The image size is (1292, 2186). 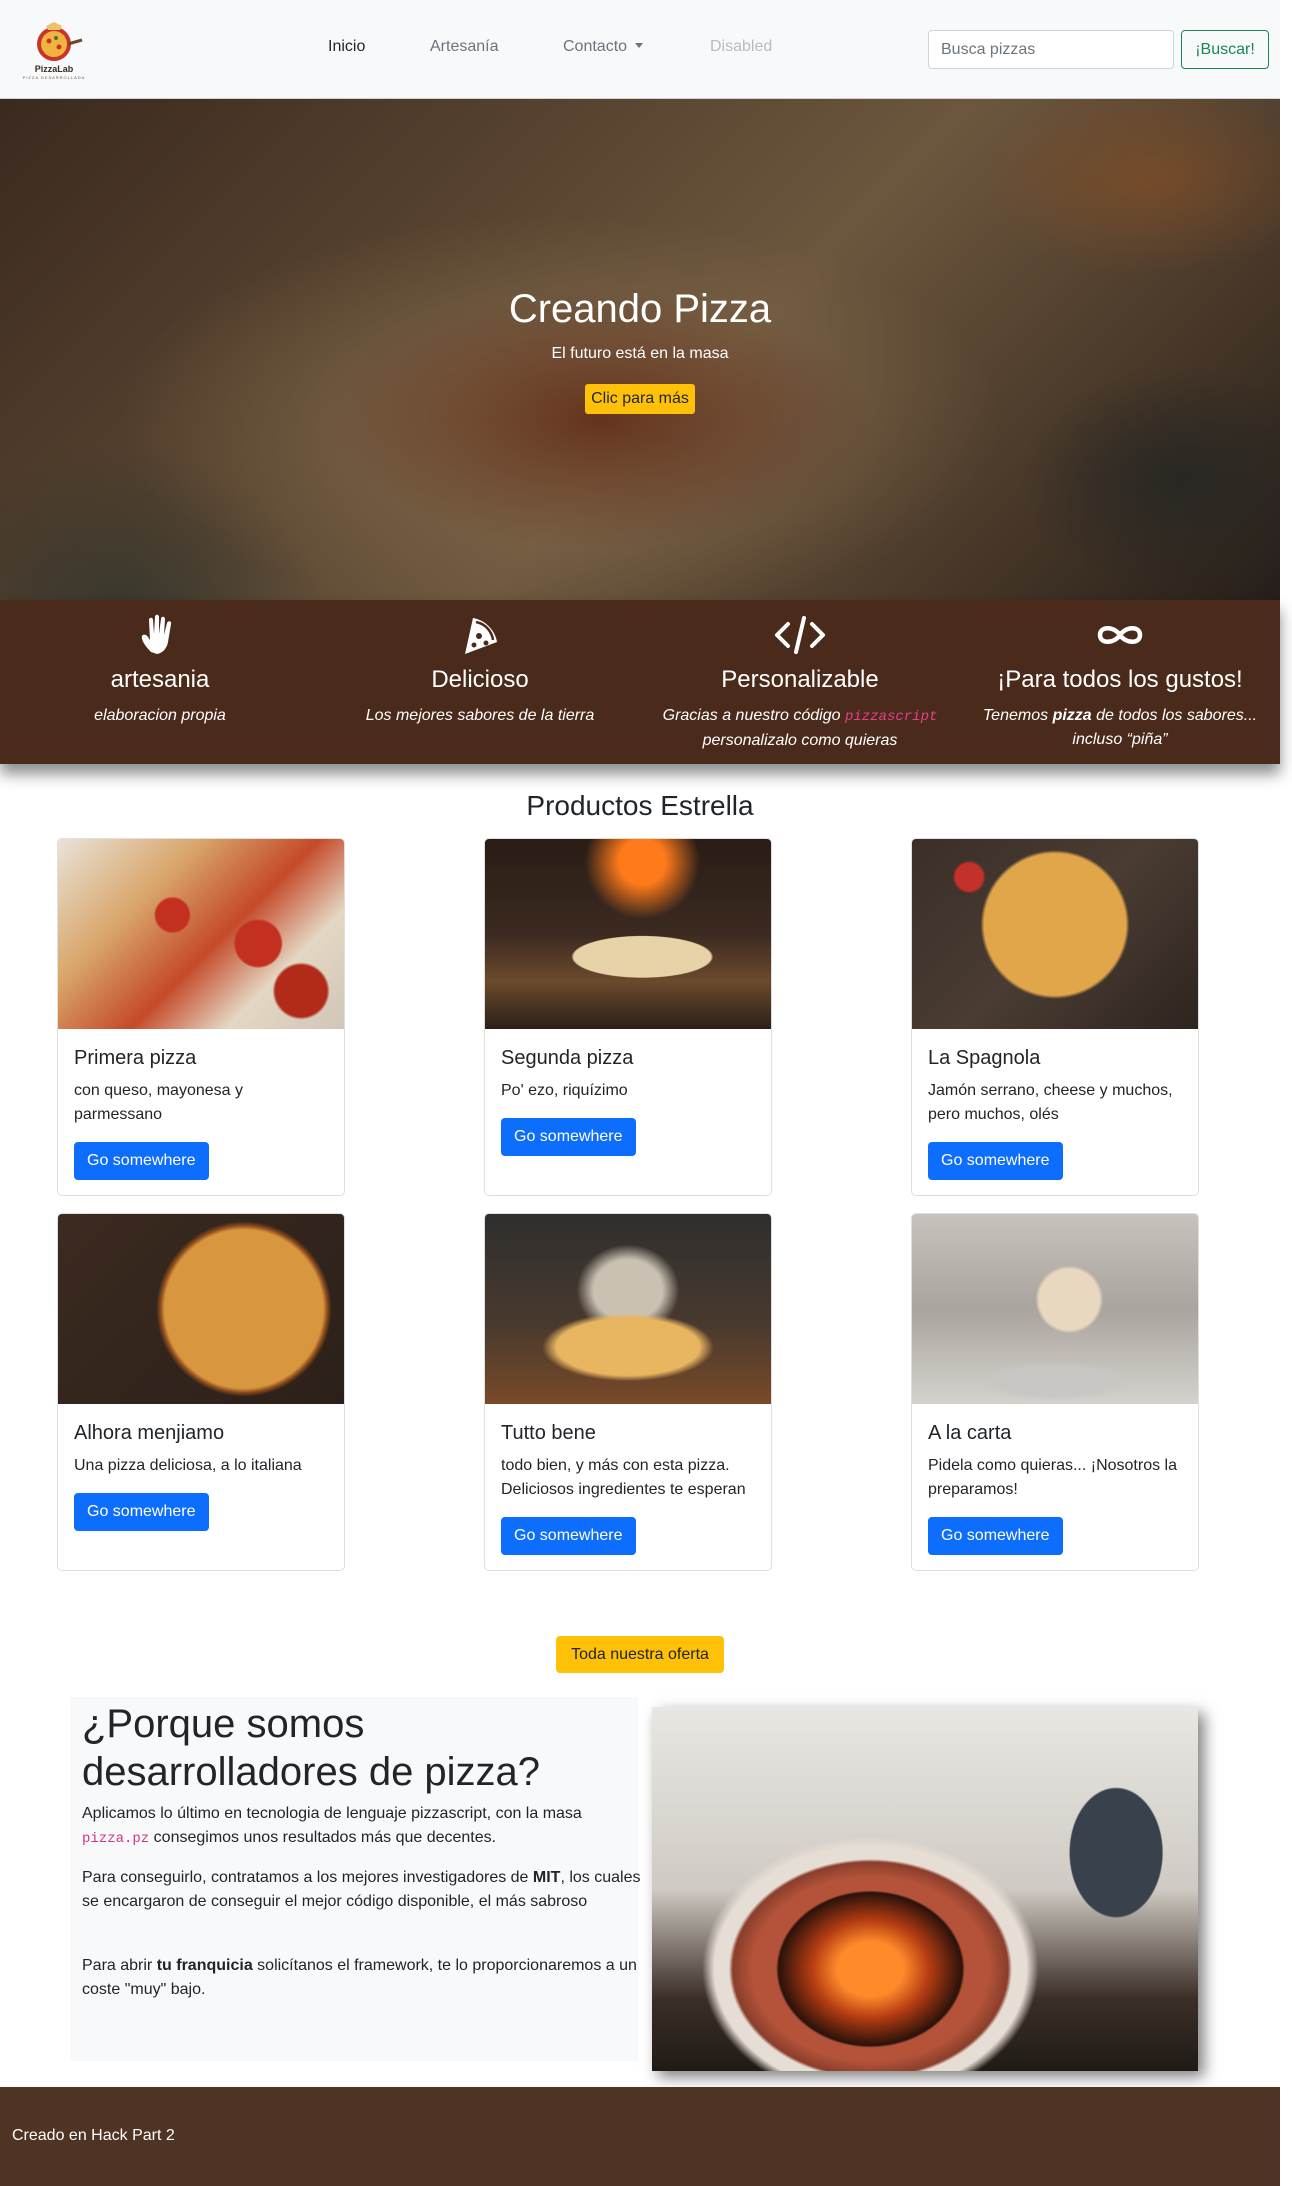 What do you see at coordinates (595, 46) in the screenshot?
I see `nav-contacto-label: Contacto` at bounding box center [595, 46].